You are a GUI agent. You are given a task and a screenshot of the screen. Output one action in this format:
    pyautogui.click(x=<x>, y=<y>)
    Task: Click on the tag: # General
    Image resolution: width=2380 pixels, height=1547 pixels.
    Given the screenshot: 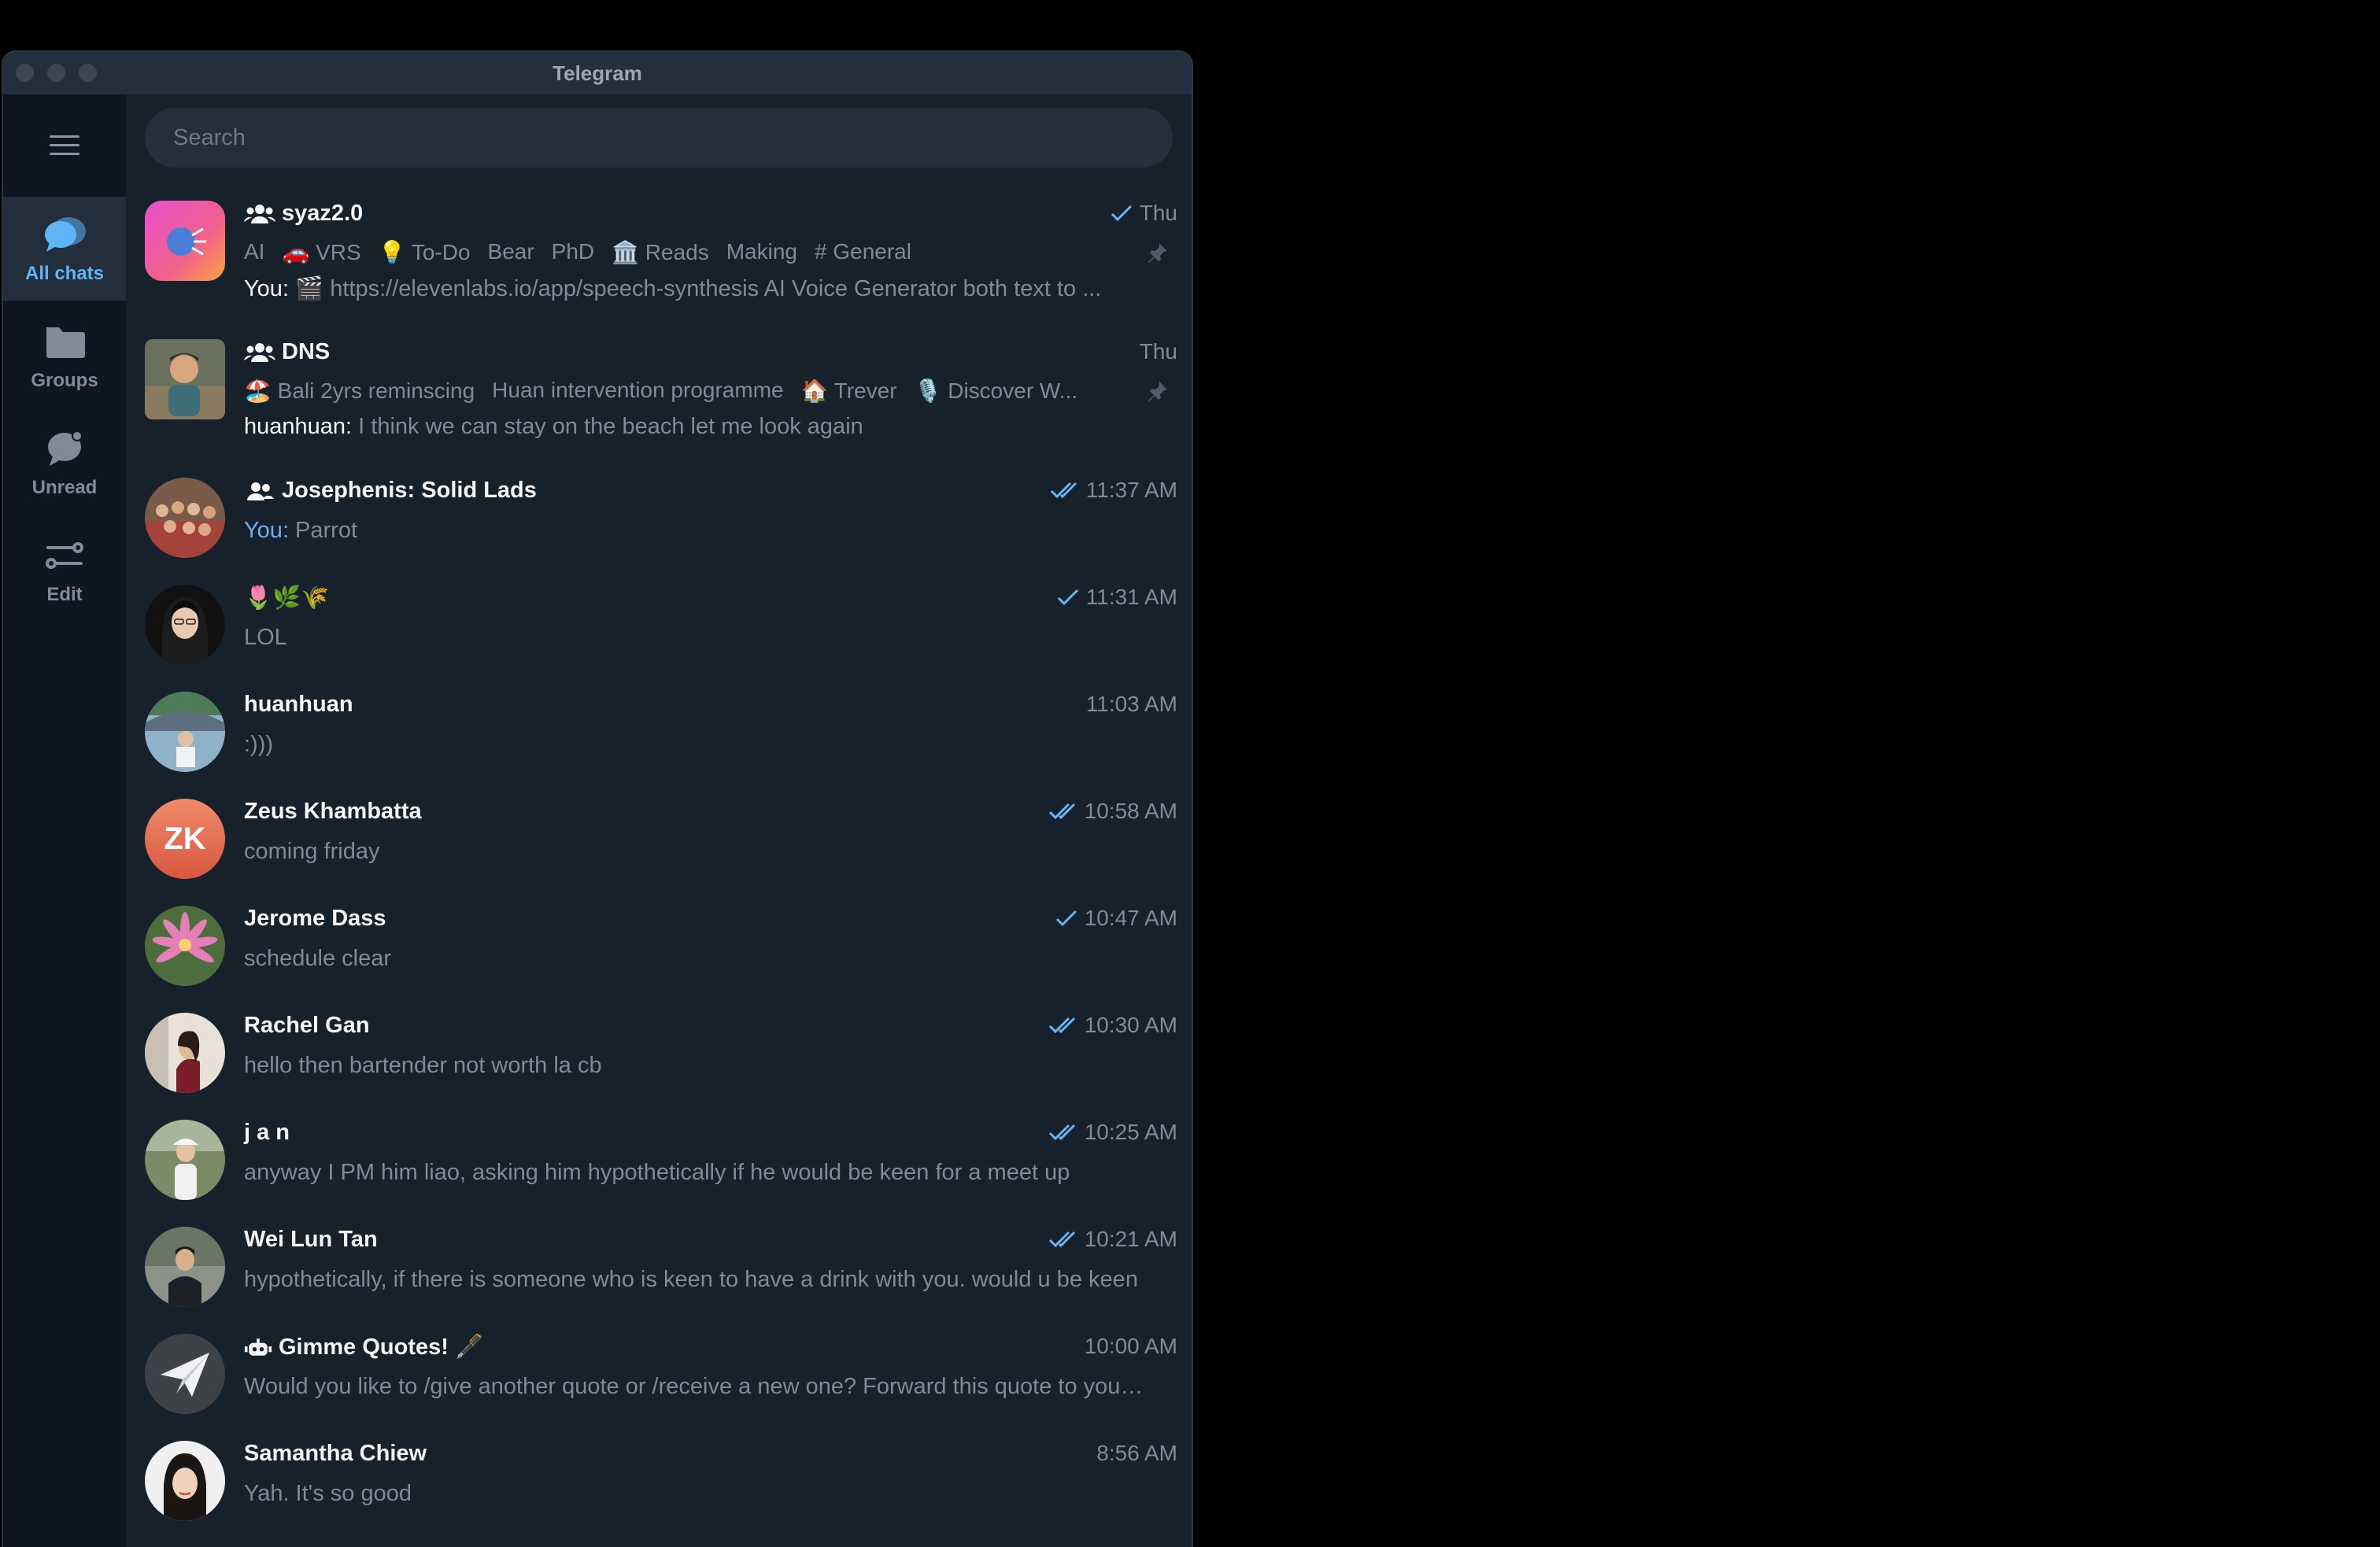 What is the action you would take?
    pyautogui.click(x=863, y=251)
    